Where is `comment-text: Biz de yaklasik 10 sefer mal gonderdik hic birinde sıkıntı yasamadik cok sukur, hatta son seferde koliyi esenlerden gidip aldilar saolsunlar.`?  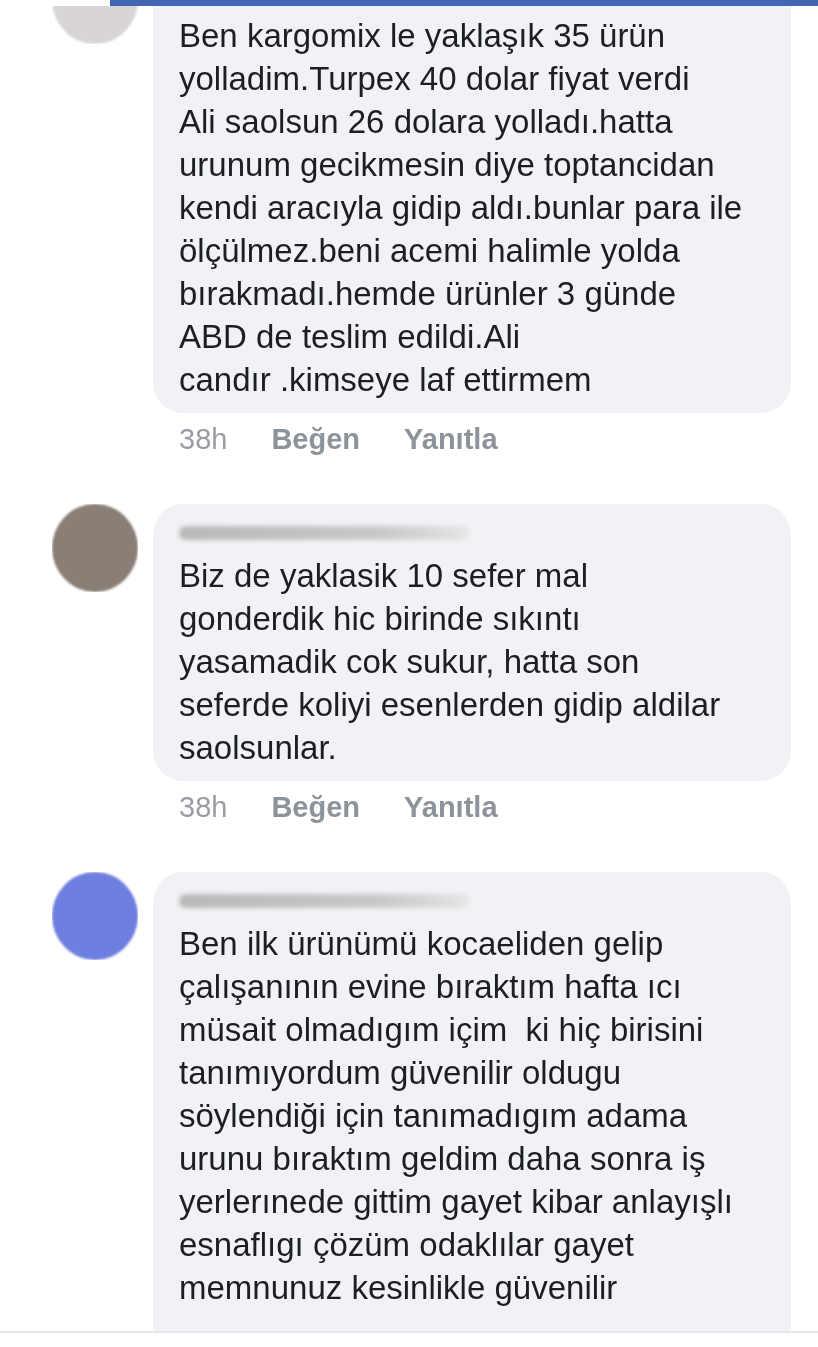 comment-text: Biz de yaklasik 10 sefer mal gonderdik hic birinde sıkıntı yasamadik cok sukur, hatta son seferde koliyi esenlerden gidip aldilar saolsunlar. is located at coordinates (450, 662).